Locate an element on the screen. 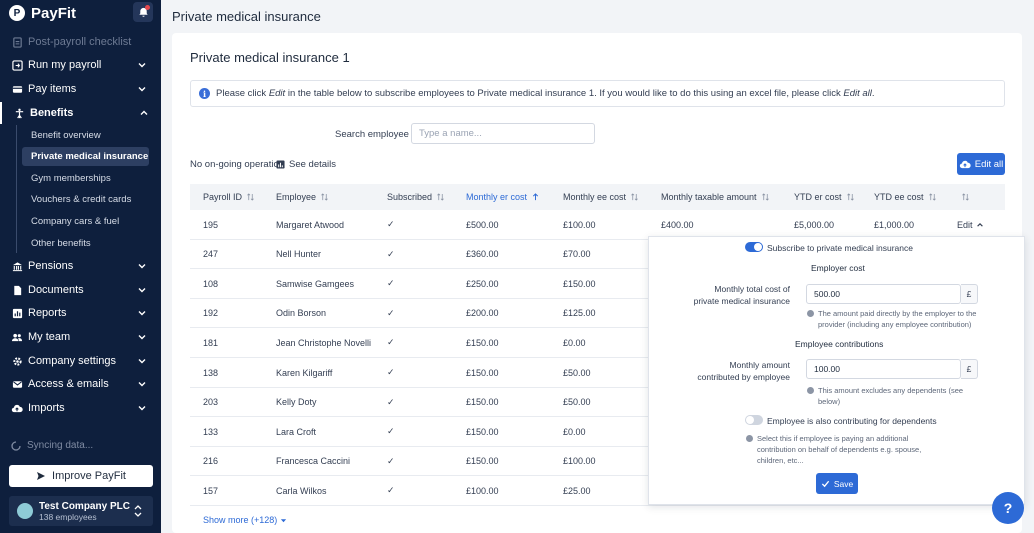  column-header-monthly-taxable-amount: Monthly taxable amount is located at coordinates (715, 197).